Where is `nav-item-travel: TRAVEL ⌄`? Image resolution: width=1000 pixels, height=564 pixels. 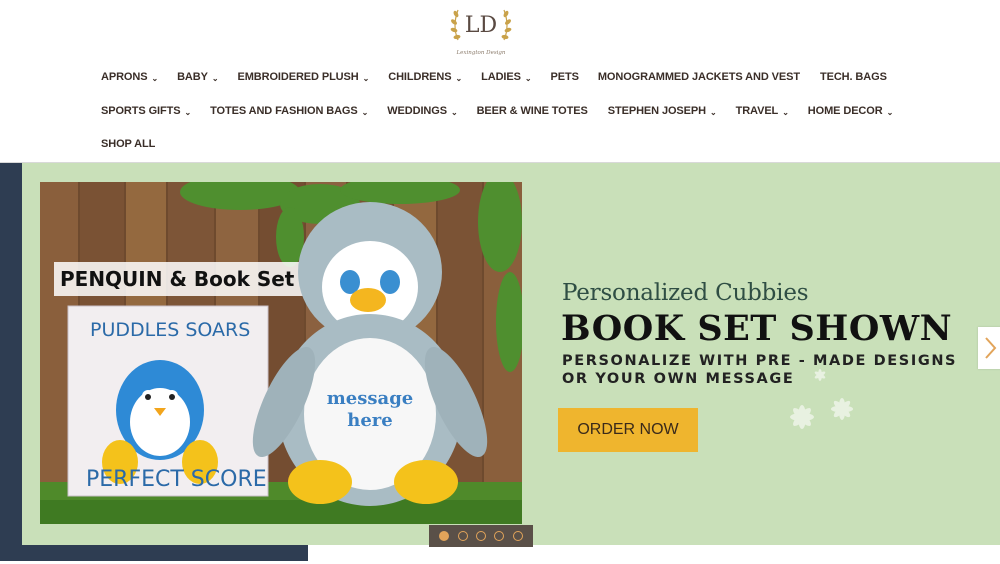 nav-item-travel: TRAVEL ⌄ is located at coordinates (762, 111).